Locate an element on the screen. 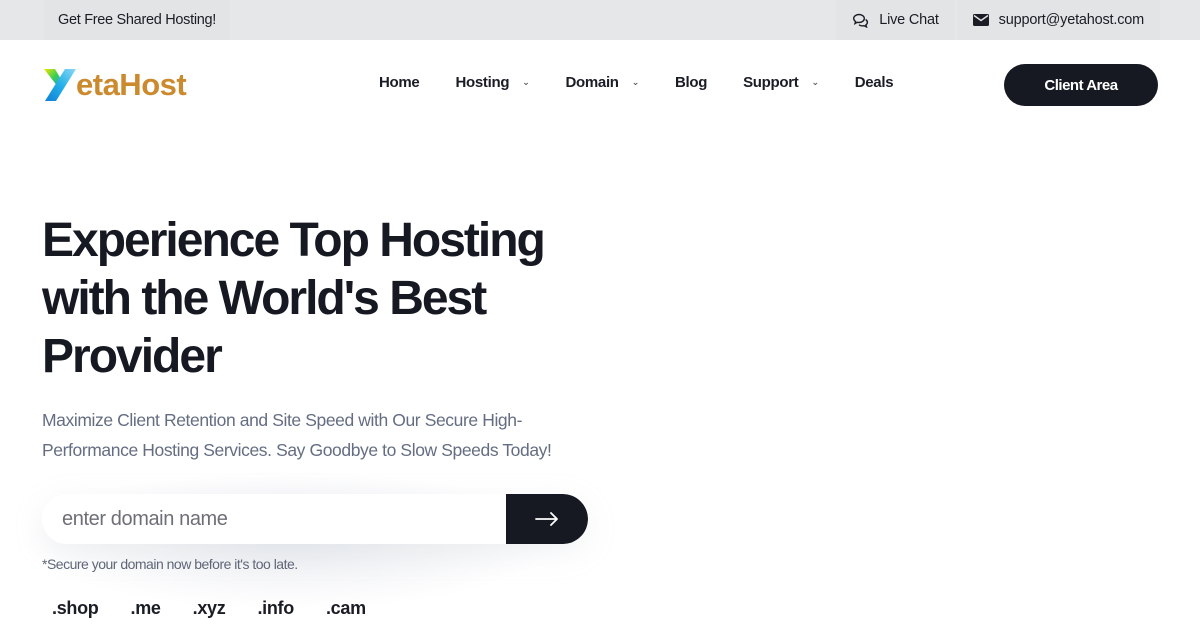  nav-hosting: Hosting ⌄ is located at coordinates (492, 82).